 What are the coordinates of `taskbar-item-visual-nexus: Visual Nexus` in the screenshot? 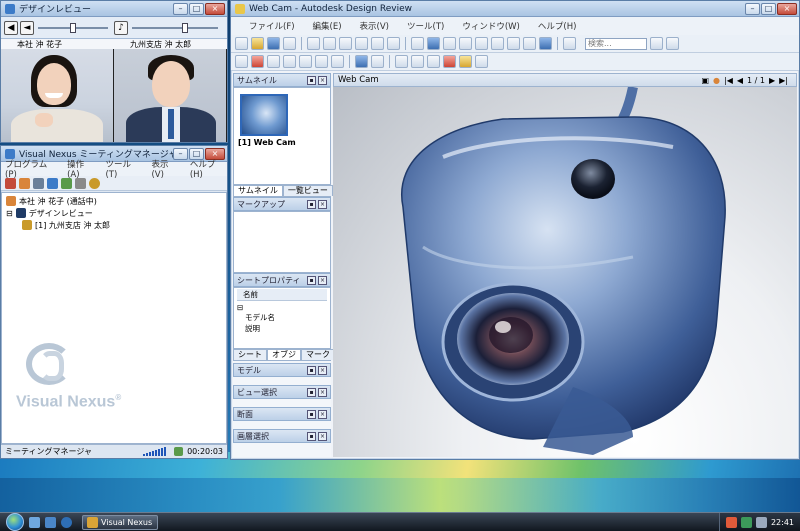 It's located at (120, 522).